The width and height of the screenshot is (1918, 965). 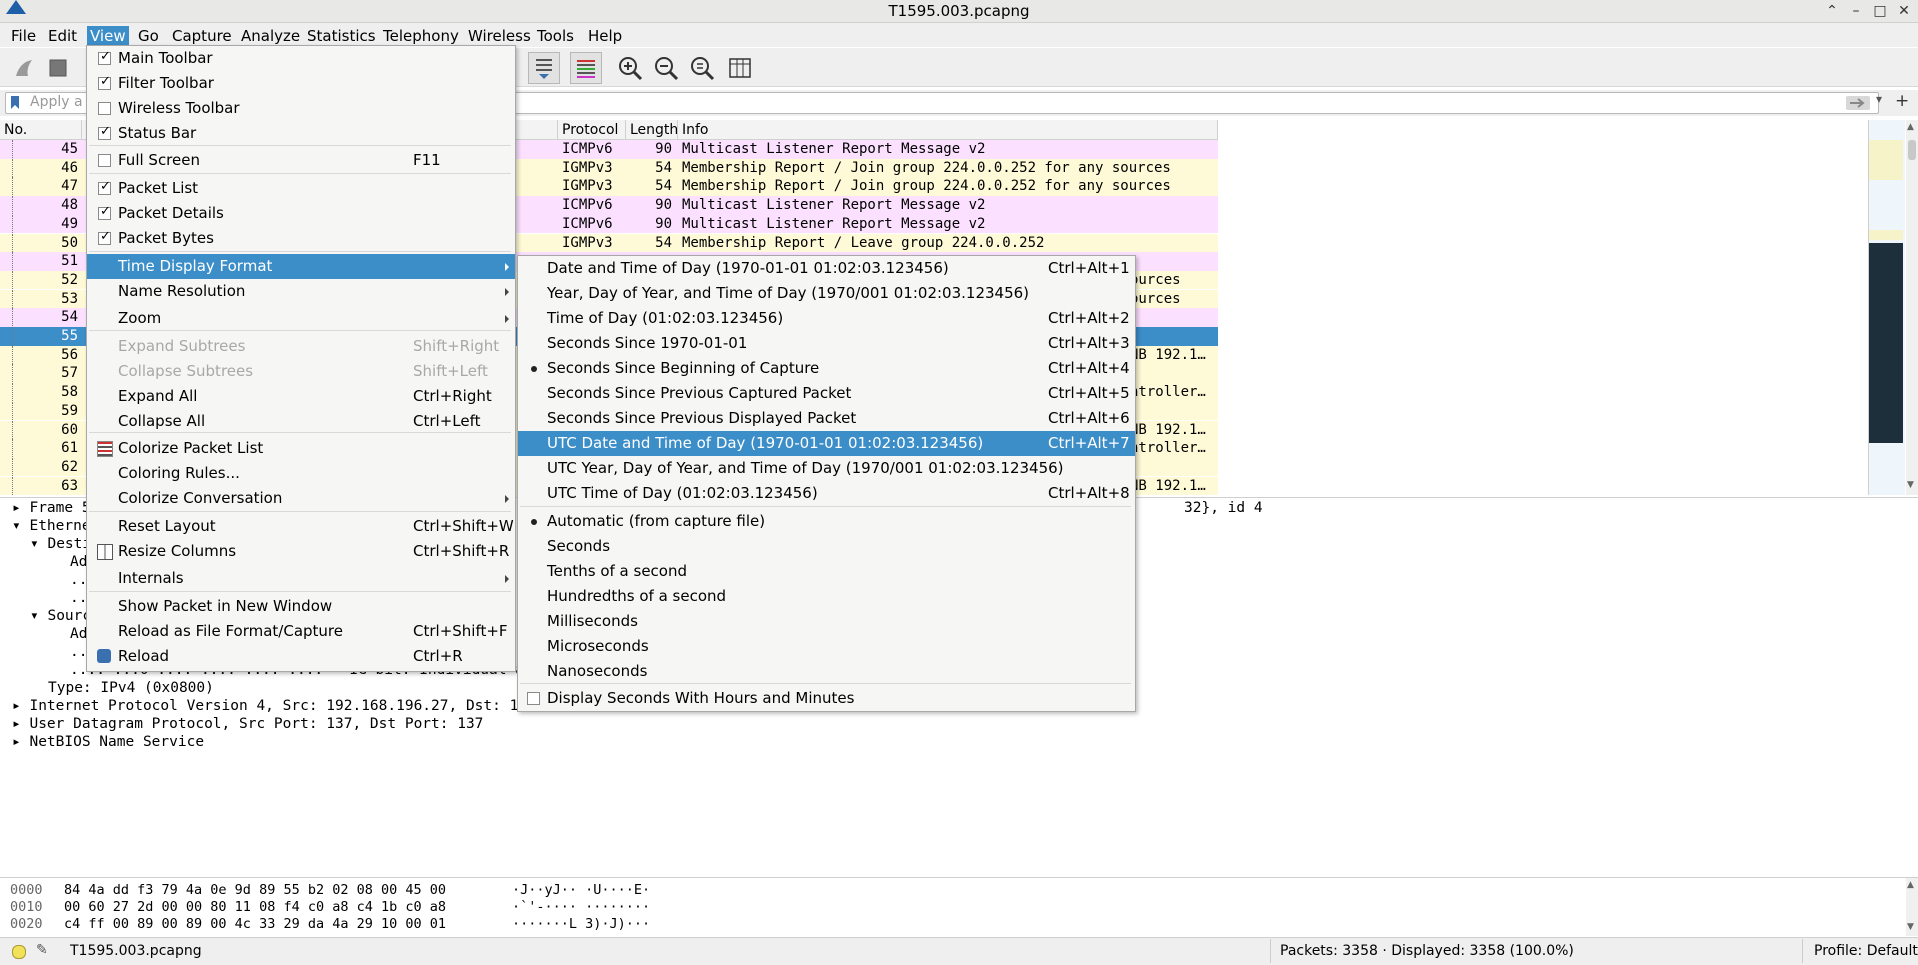 What do you see at coordinates (301, 291) in the screenshot?
I see `view-menu-item-name-resolution: Name Resolution` at bounding box center [301, 291].